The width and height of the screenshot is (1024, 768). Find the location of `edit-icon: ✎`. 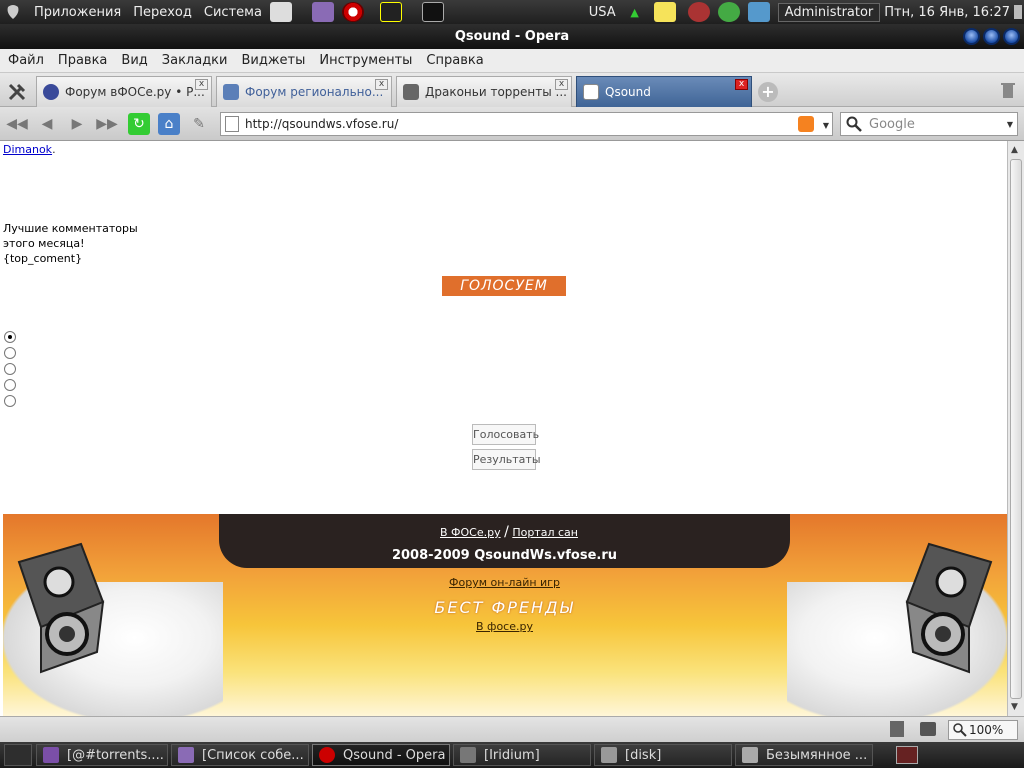

edit-icon: ✎ is located at coordinates (199, 124).